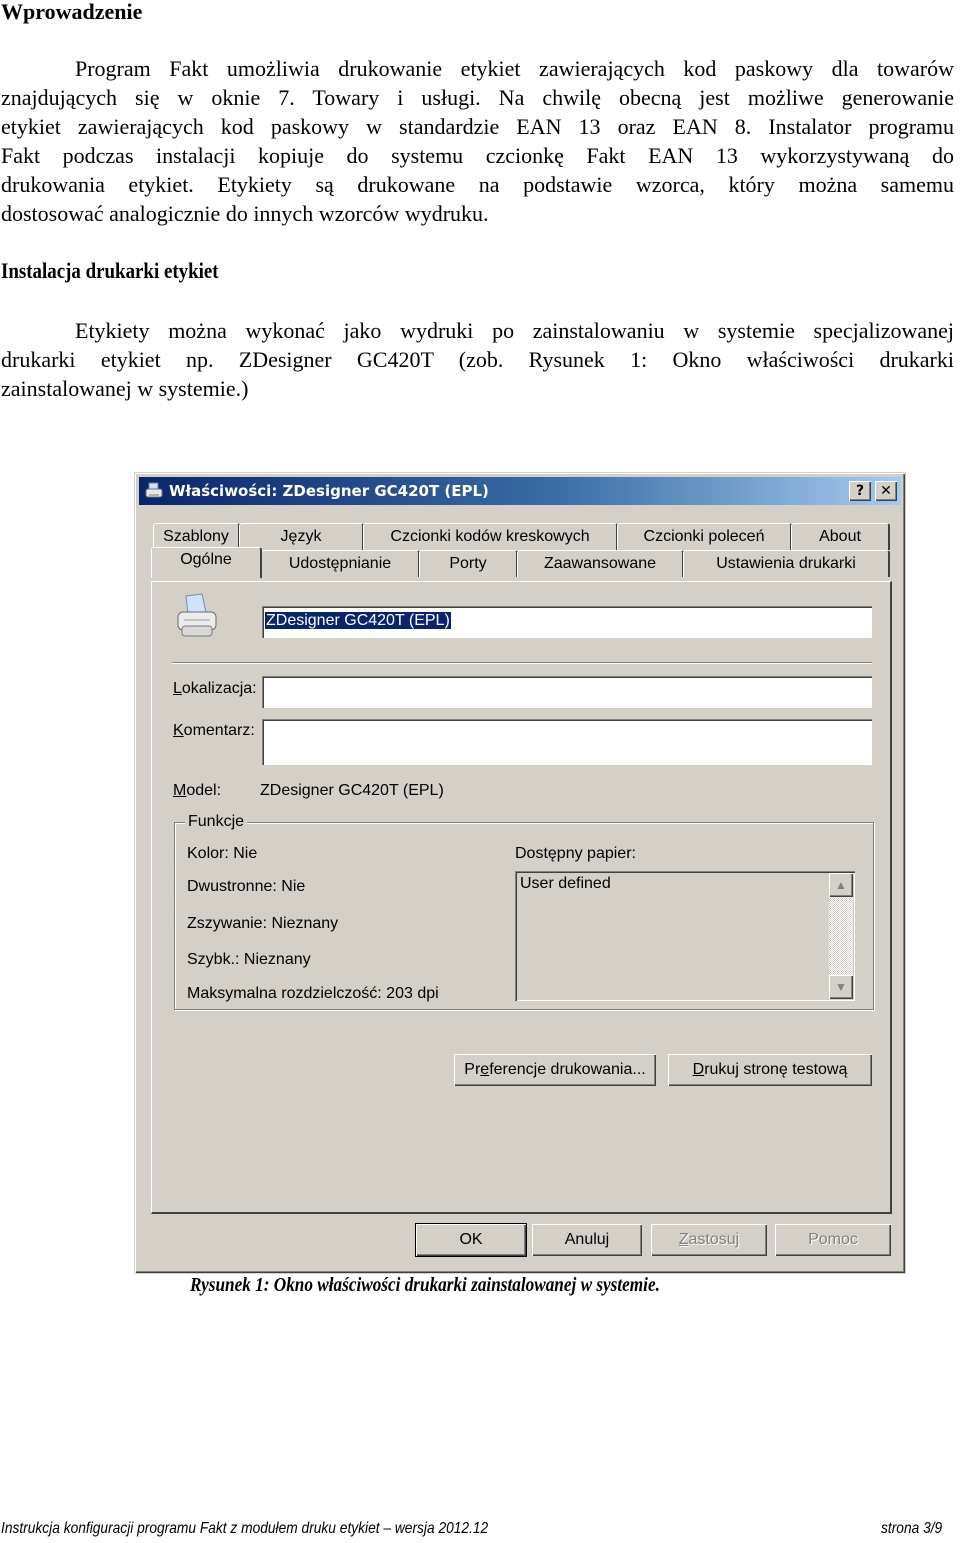 The height and width of the screenshot is (1543, 960). Describe the element at coordinates (841, 885) in the screenshot. I see `scroll-up-icon: ▲` at that location.